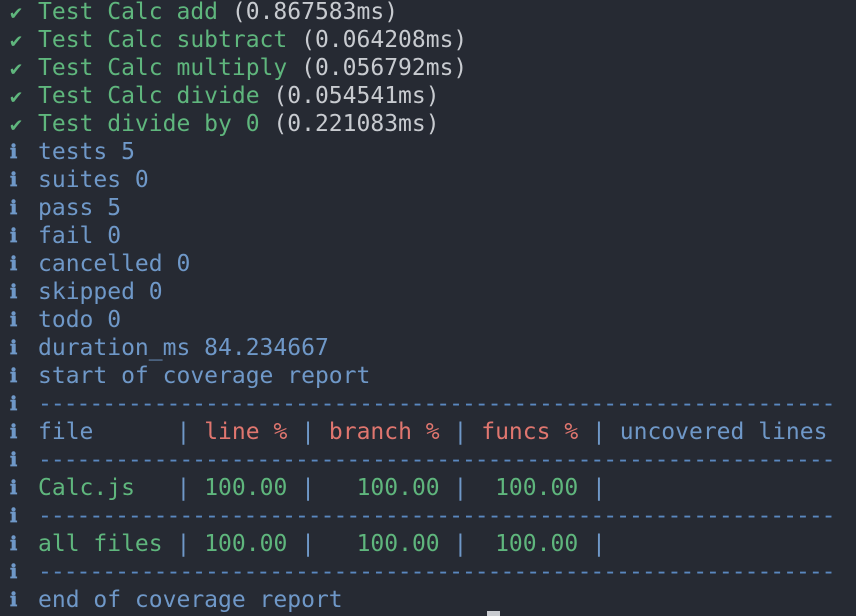  What do you see at coordinates (149, 124) in the screenshot?
I see `test-name: Test divide by 0` at bounding box center [149, 124].